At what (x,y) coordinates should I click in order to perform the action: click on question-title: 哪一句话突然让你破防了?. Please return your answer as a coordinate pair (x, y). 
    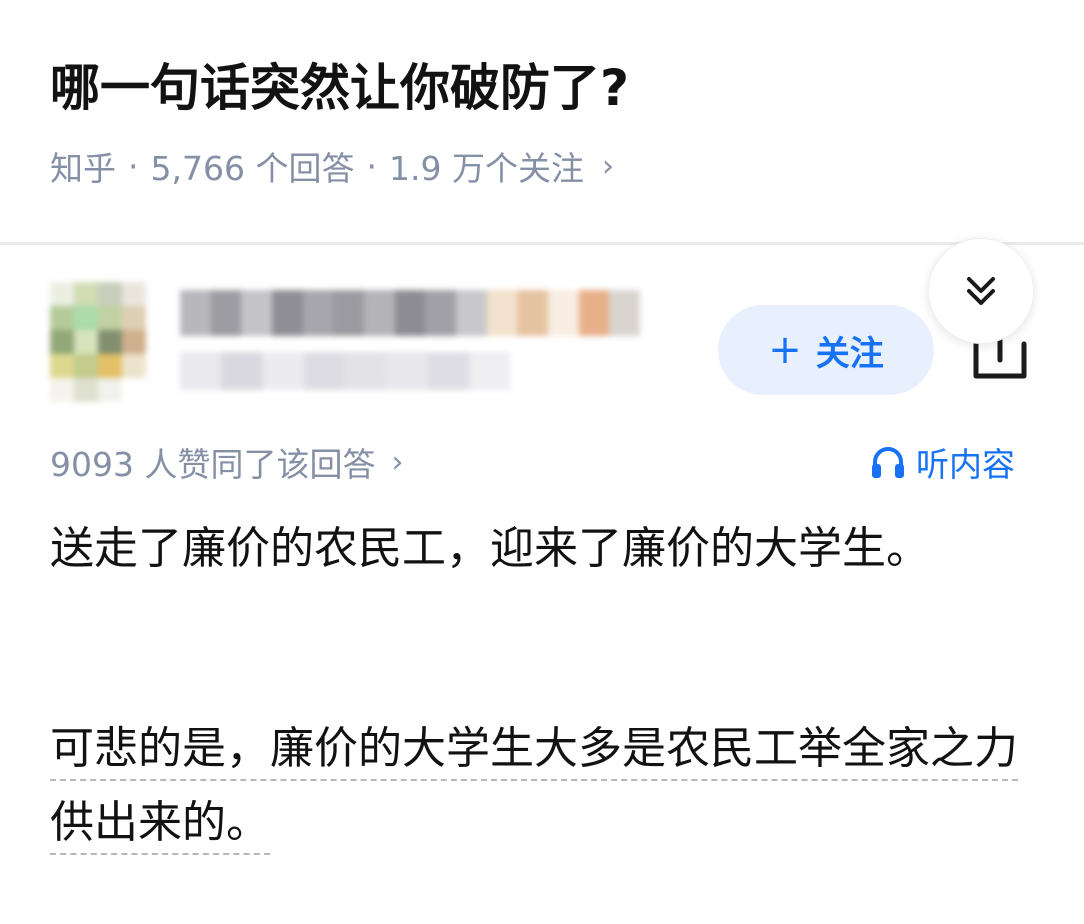
    Looking at the image, I should click on (339, 88).